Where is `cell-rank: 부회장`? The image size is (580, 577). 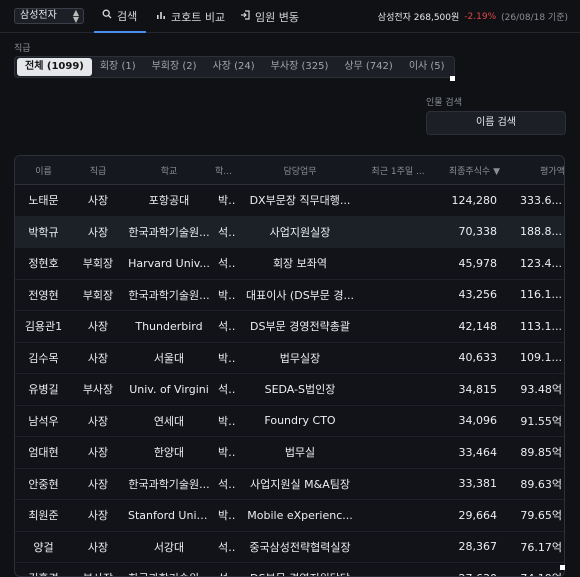 cell-rank: 부회장 is located at coordinates (98, 295).